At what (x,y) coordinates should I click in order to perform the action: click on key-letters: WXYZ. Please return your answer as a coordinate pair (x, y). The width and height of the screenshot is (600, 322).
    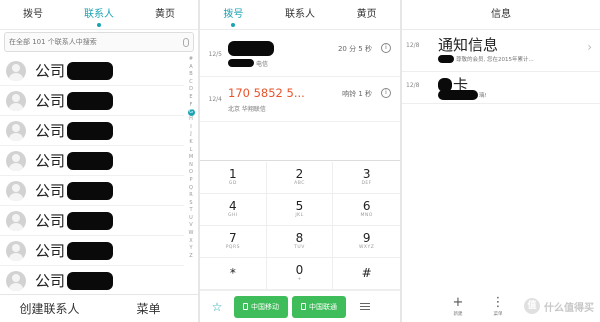
    Looking at the image, I should click on (366, 247).